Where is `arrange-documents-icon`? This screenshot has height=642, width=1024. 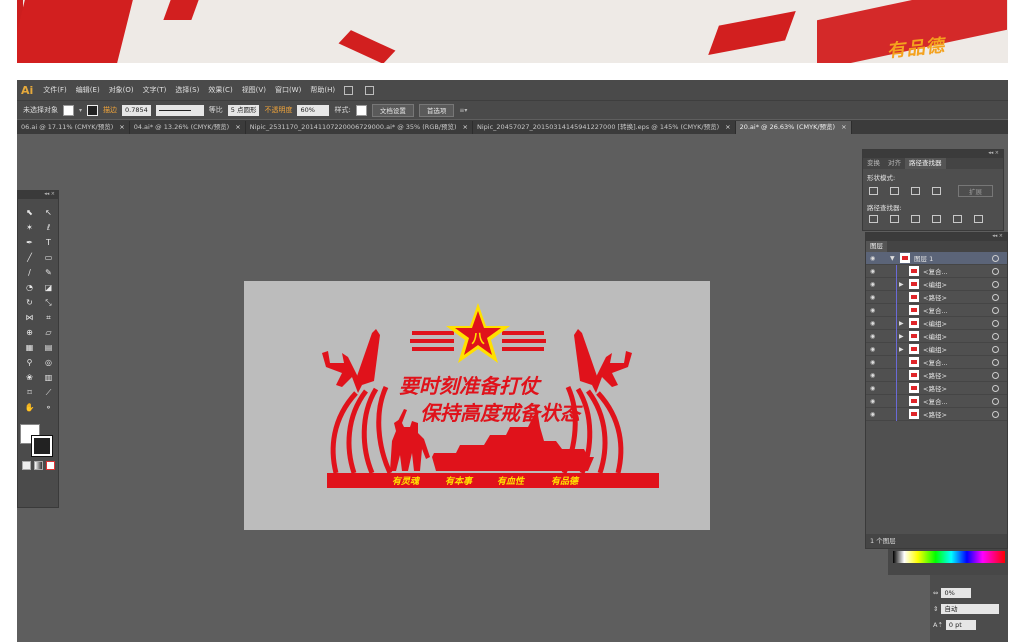
arrange-documents-icon is located at coordinates (370, 90).